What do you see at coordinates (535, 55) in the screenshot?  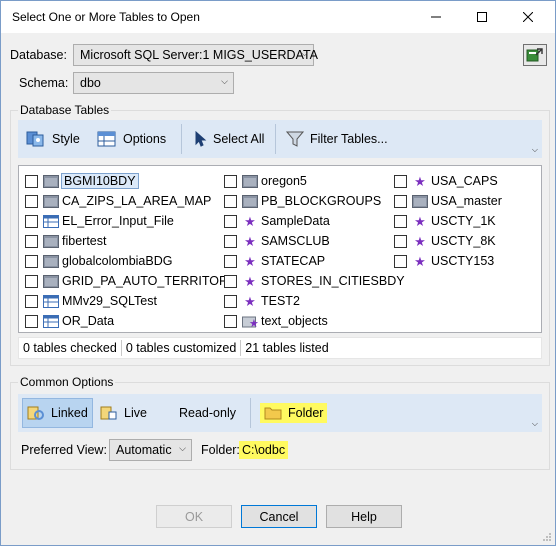 I see `open-database-button` at bounding box center [535, 55].